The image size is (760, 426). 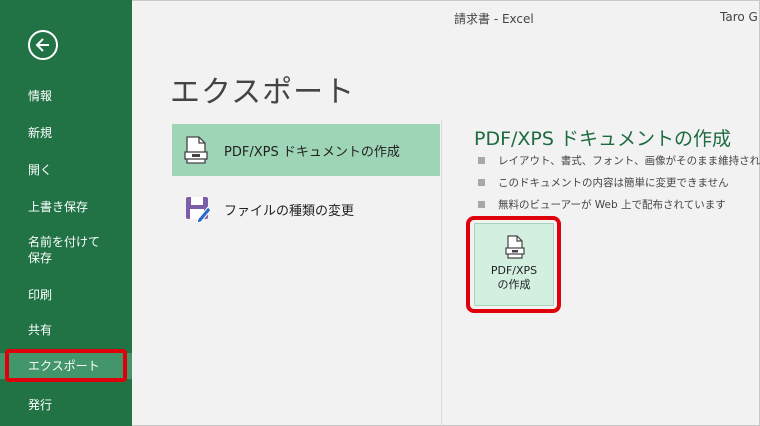 I want to click on option-label-create-pdf-xps: PDF/XPS ドキュメントの作成, so click(x=312, y=152).